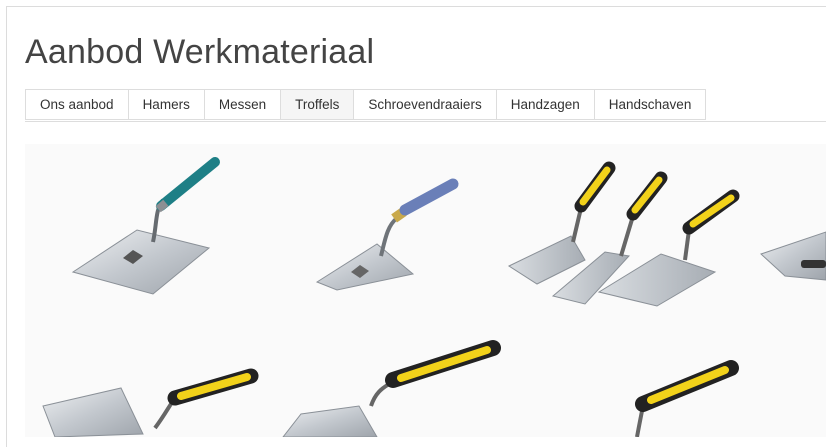 The height and width of the screenshot is (447, 826). What do you see at coordinates (200, 52) in the screenshot?
I see `page-title: Aanbod Werkmateriaal` at bounding box center [200, 52].